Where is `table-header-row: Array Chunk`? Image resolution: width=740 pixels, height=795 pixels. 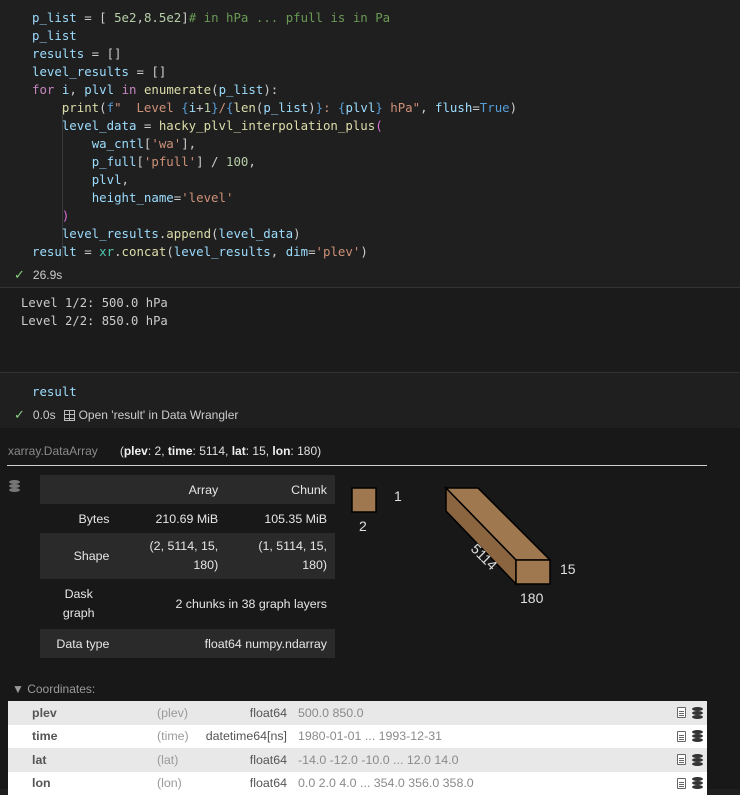
table-header-row: Array Chunk is located at coordinates (187, 489).